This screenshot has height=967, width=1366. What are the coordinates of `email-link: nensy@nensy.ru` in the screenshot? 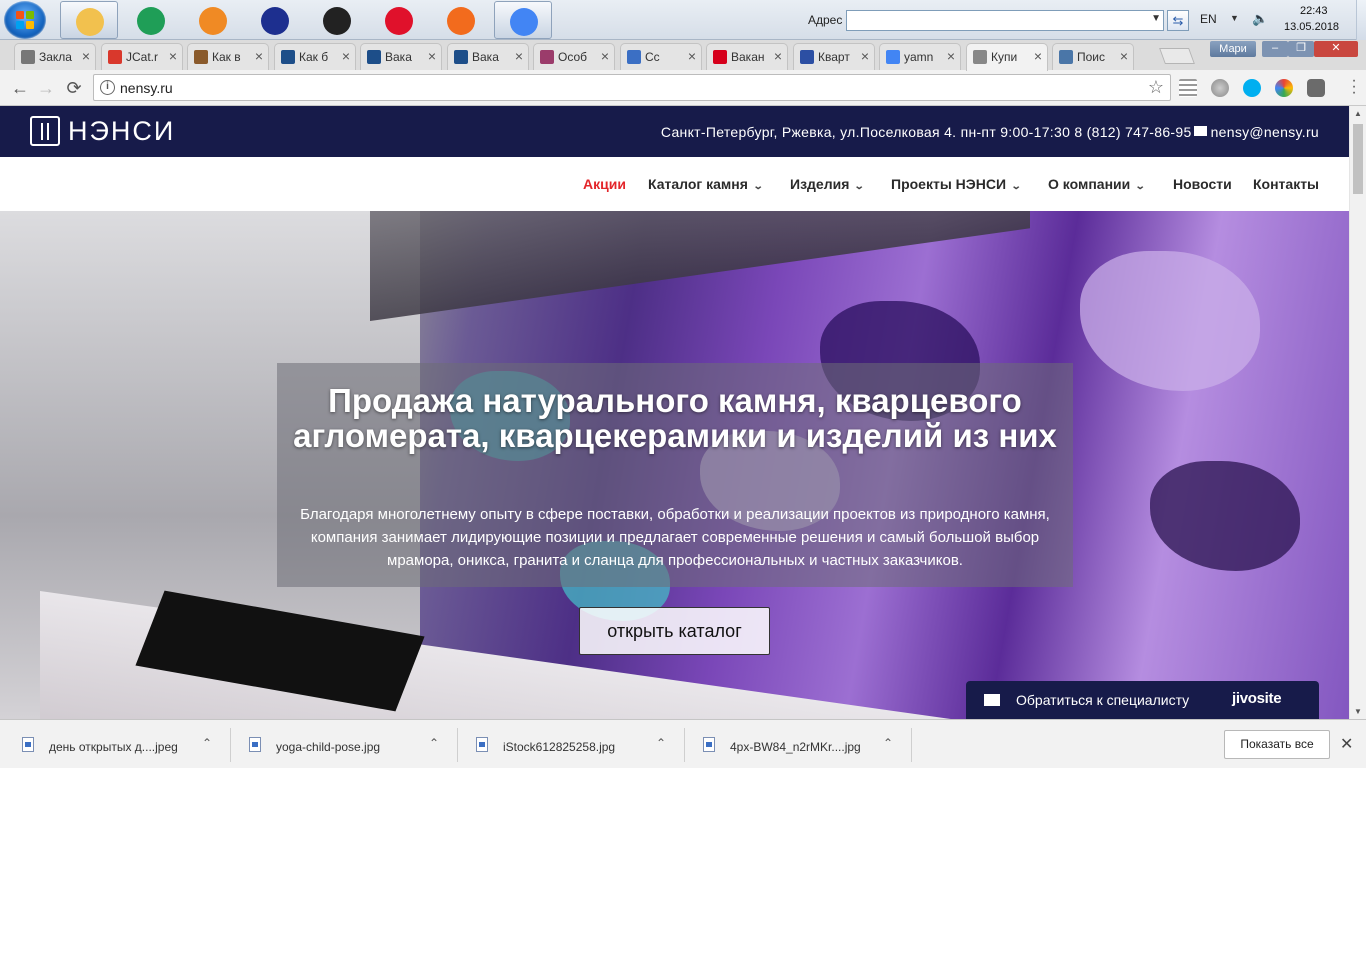 It's located at (1265, 132).